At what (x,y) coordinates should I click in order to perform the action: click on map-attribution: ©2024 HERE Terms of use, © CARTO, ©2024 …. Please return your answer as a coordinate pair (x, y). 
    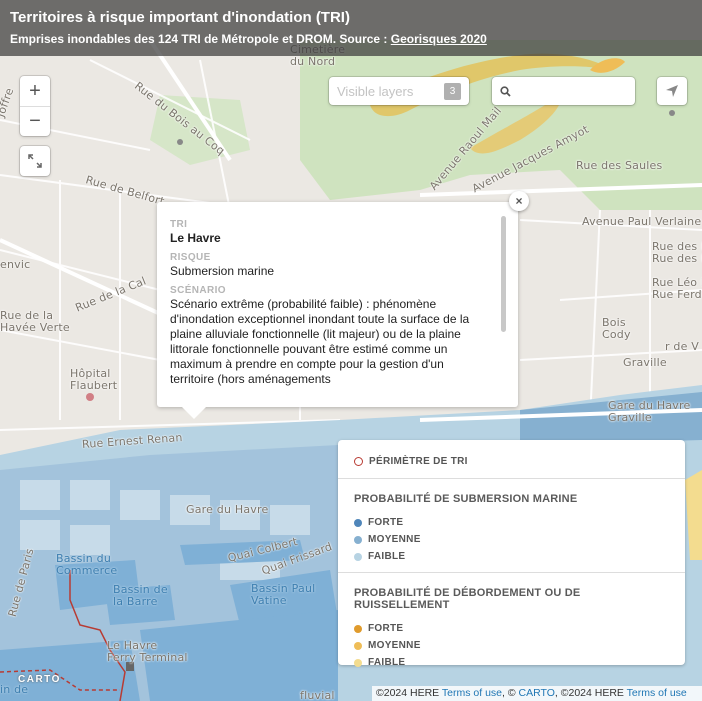
    Looking at the image, I should click on (537, 693).